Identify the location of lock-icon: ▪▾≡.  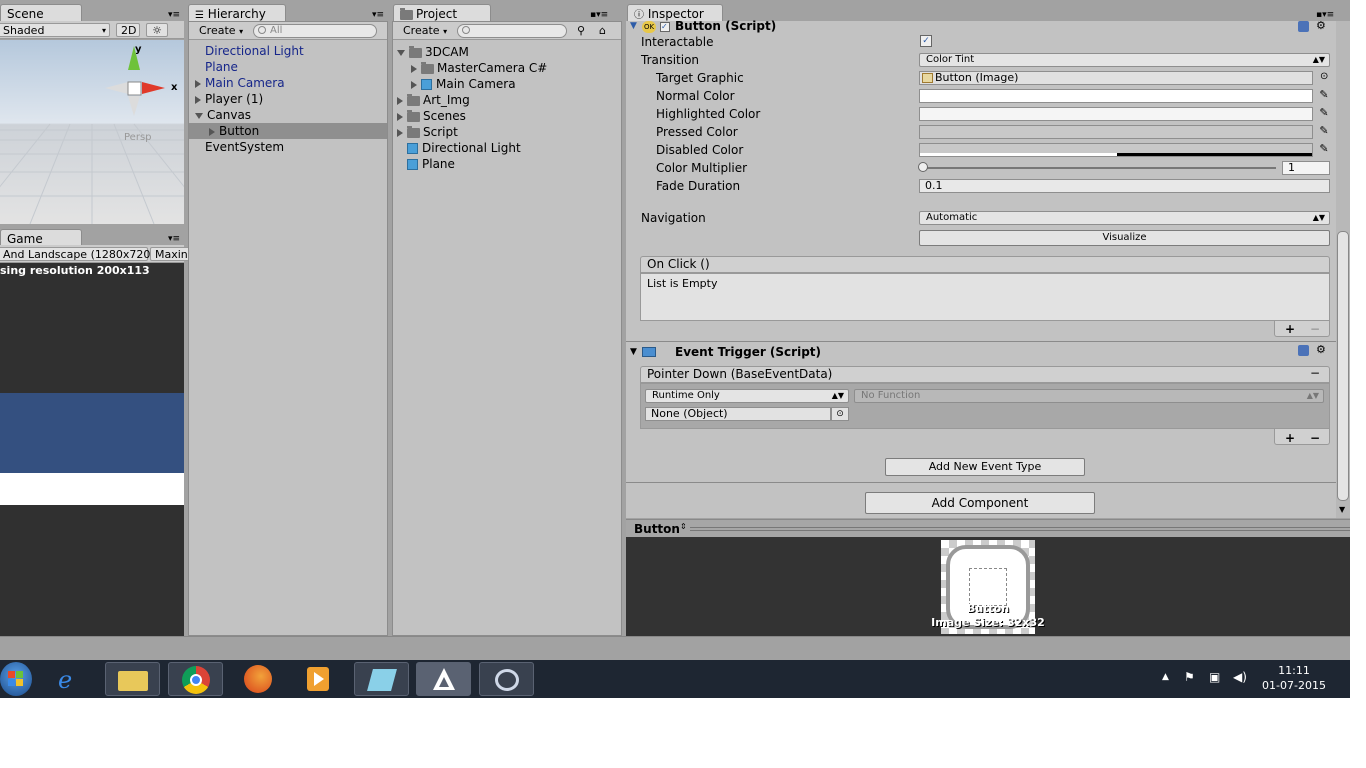
(599, 15).